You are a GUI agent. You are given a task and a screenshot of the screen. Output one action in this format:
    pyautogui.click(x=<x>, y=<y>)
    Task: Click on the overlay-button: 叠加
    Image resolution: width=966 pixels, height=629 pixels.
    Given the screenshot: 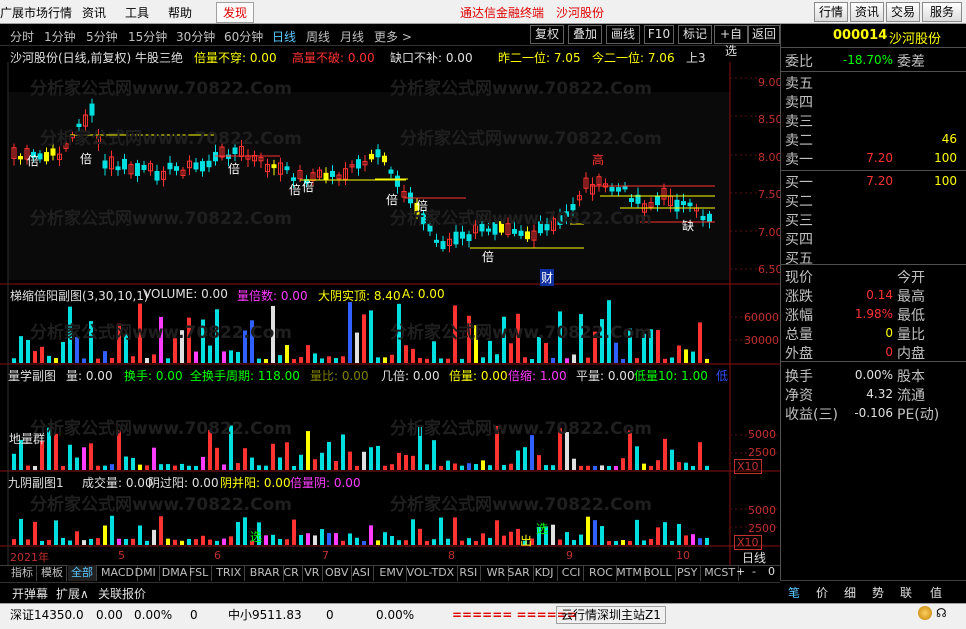 What is the action you would take?
    pyautogui.click(x=585, y=34)
    